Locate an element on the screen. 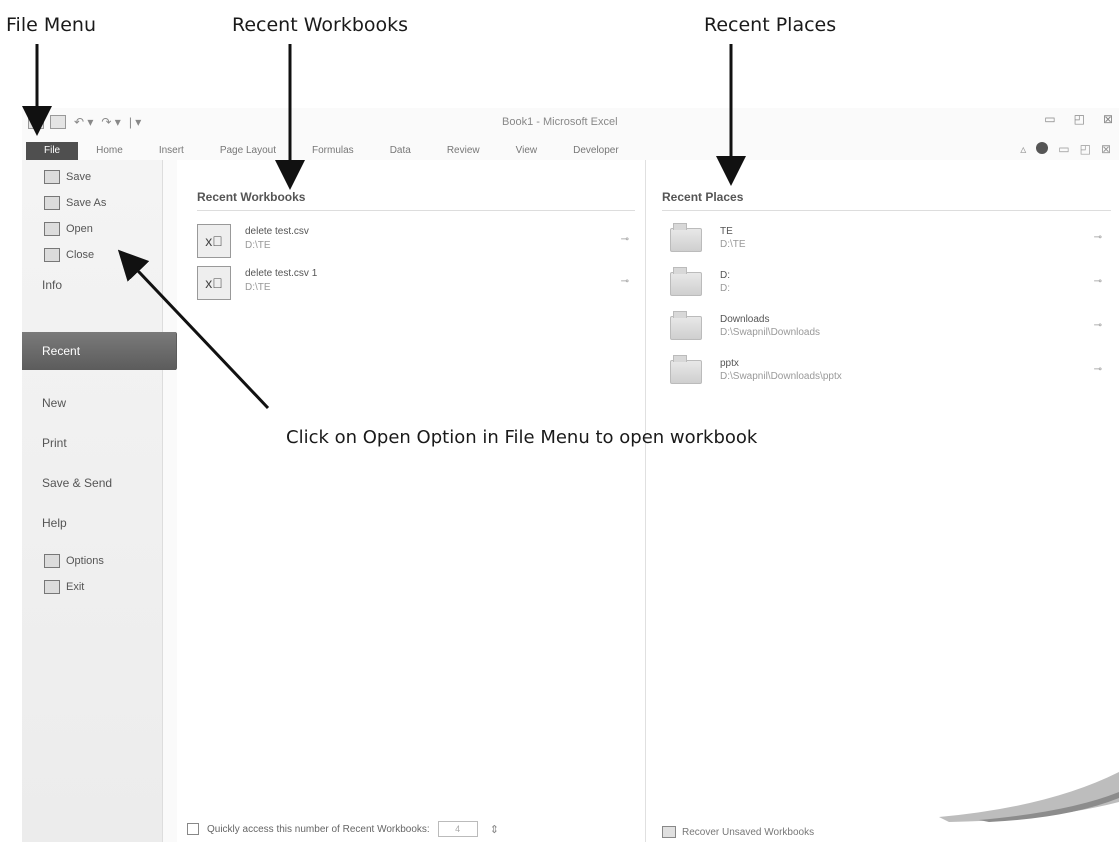 The image size is (1119, 842). recover-icon is located at coordinates (669, 832).